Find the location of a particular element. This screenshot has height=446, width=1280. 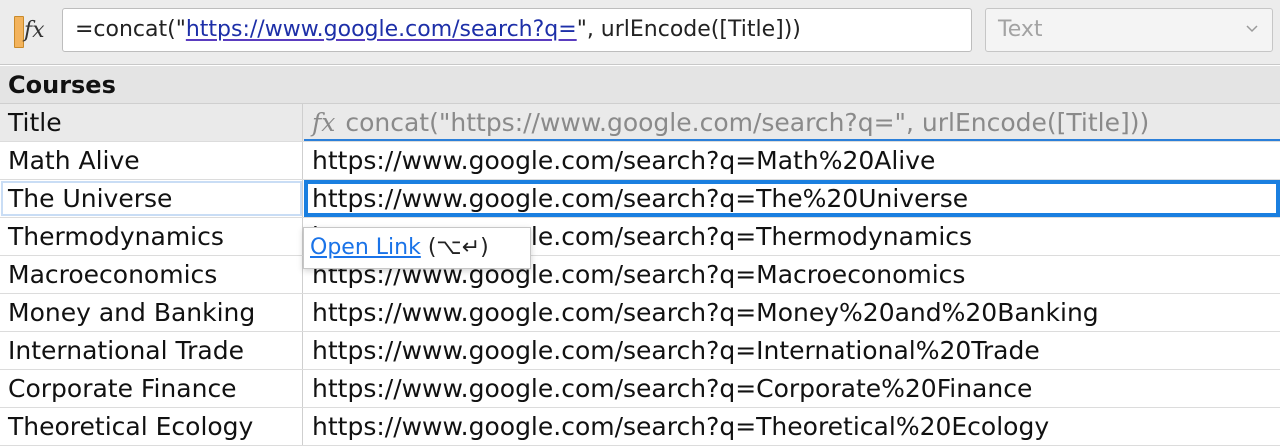

open-link-shortcut: (⌥↵) is located at coordinates (458, 247).